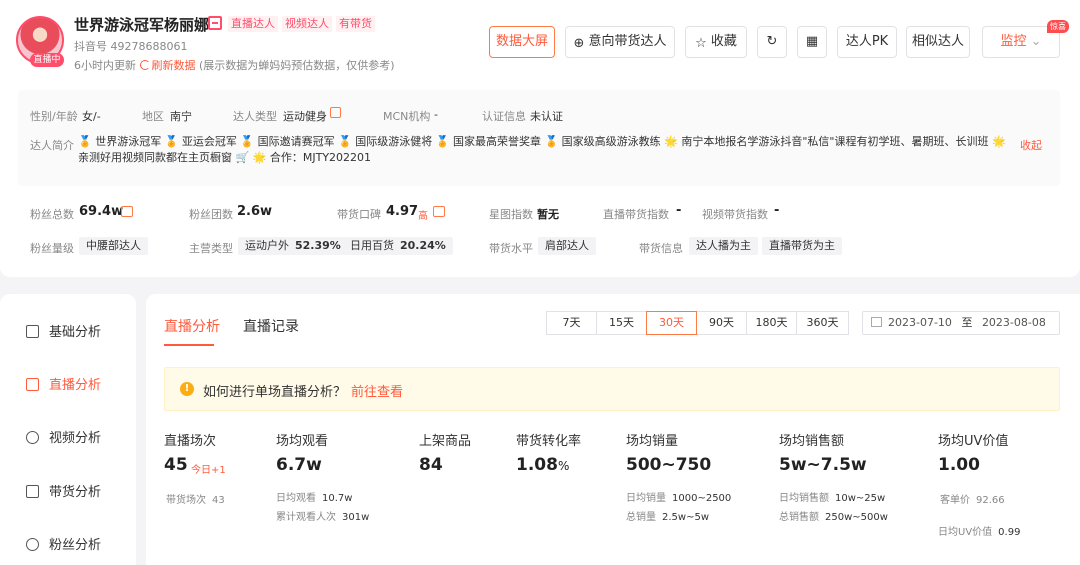 The image size is (1080, 565). What do you see at coordinates (63, 386) in the screenshot?
I see `sidebar-item-live: 直播分析` at bounding box center [63, 386].